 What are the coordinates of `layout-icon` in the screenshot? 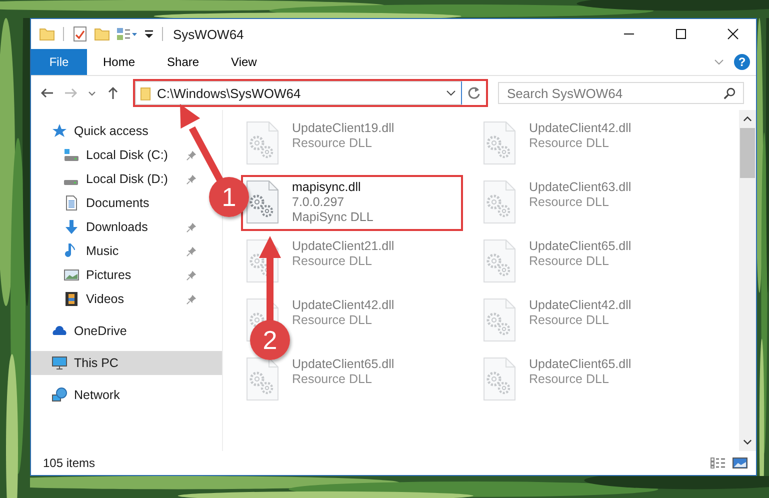 It's located at (127, 34).